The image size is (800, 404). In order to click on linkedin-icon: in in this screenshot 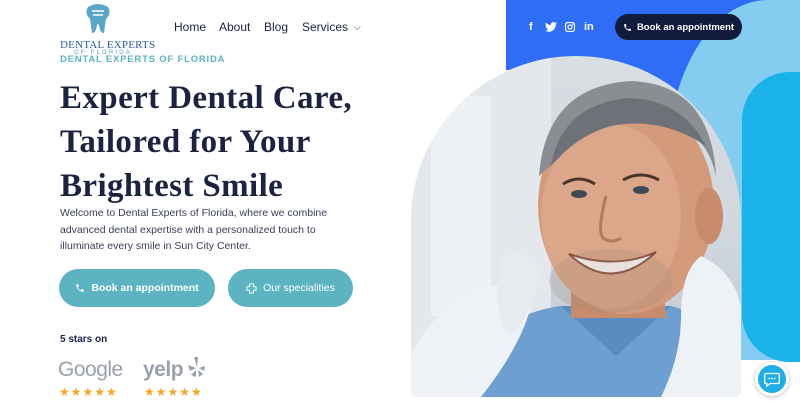, I will do `click(589, 27)`.